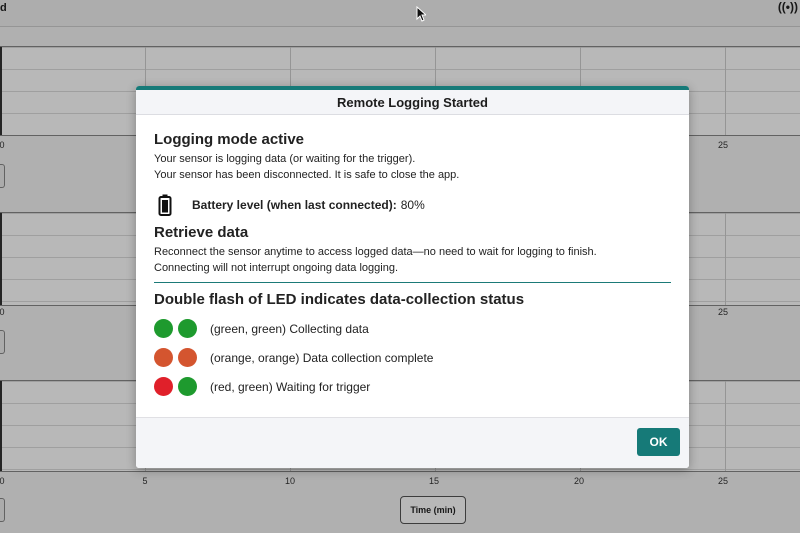  What do you see at coordinates (165, 205) in the screenshot?
I see `battery-icon` at bounding box center [165, 205].